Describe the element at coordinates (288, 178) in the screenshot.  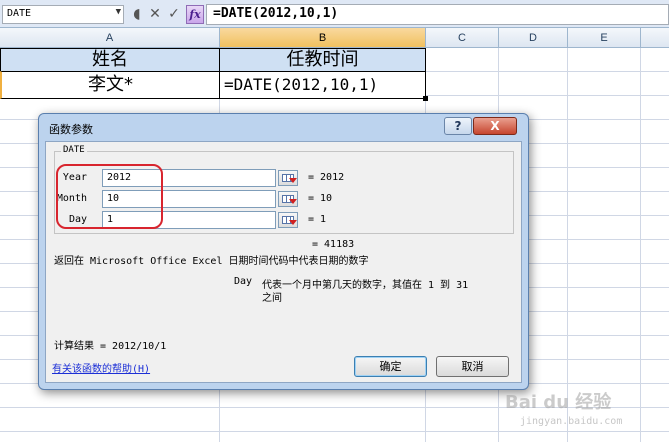
I see `year-collapse-button` at that location.